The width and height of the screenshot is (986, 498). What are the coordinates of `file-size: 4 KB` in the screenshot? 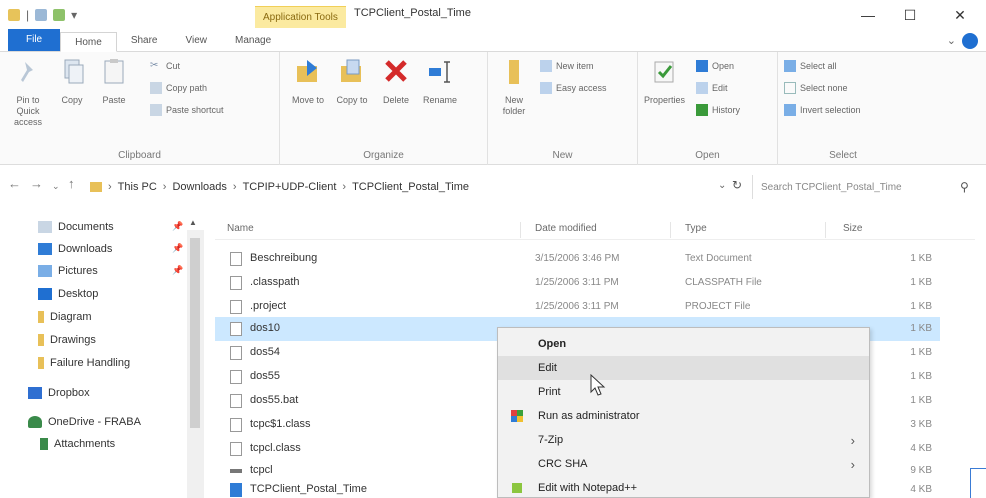 It's located at (921, 489).